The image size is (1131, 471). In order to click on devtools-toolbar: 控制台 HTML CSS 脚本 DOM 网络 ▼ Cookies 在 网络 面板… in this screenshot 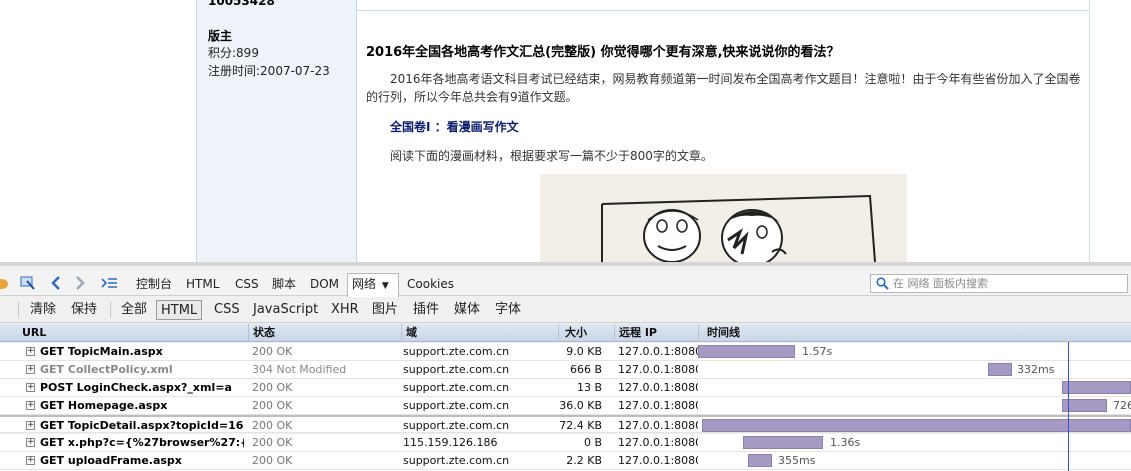, I will do `click(565, 283)`.